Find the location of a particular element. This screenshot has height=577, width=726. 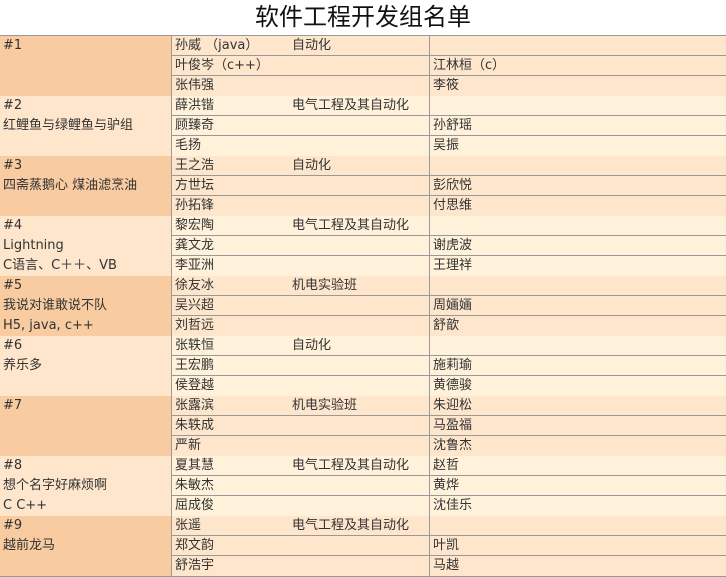

member-row: 屈成俊 沈佳乐 is located at coordinates (449, 506).